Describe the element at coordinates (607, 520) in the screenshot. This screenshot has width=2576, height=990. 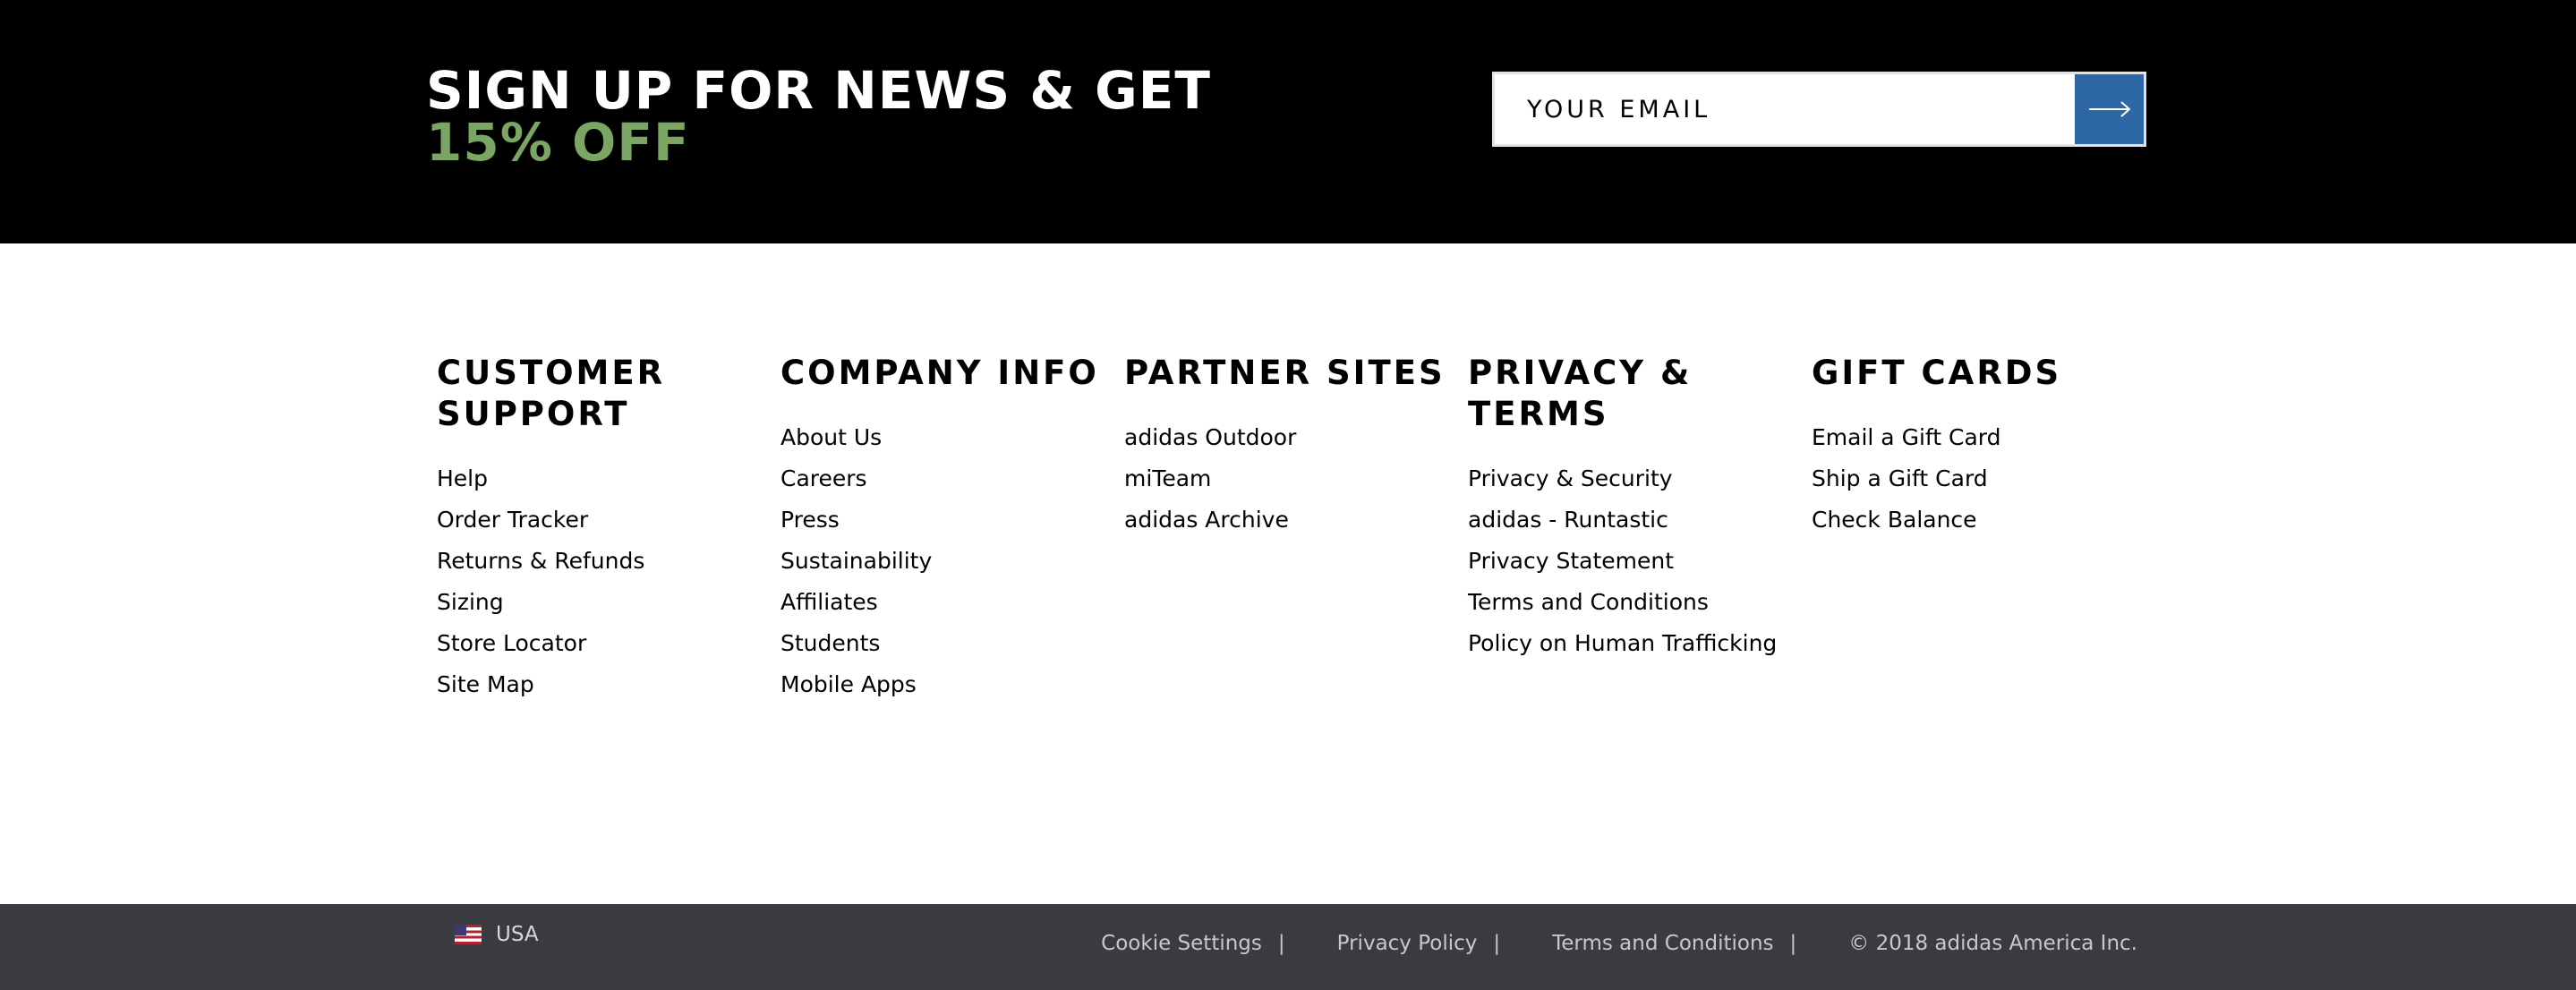
I see `link-order-tracker: Order Tracker` at that location.